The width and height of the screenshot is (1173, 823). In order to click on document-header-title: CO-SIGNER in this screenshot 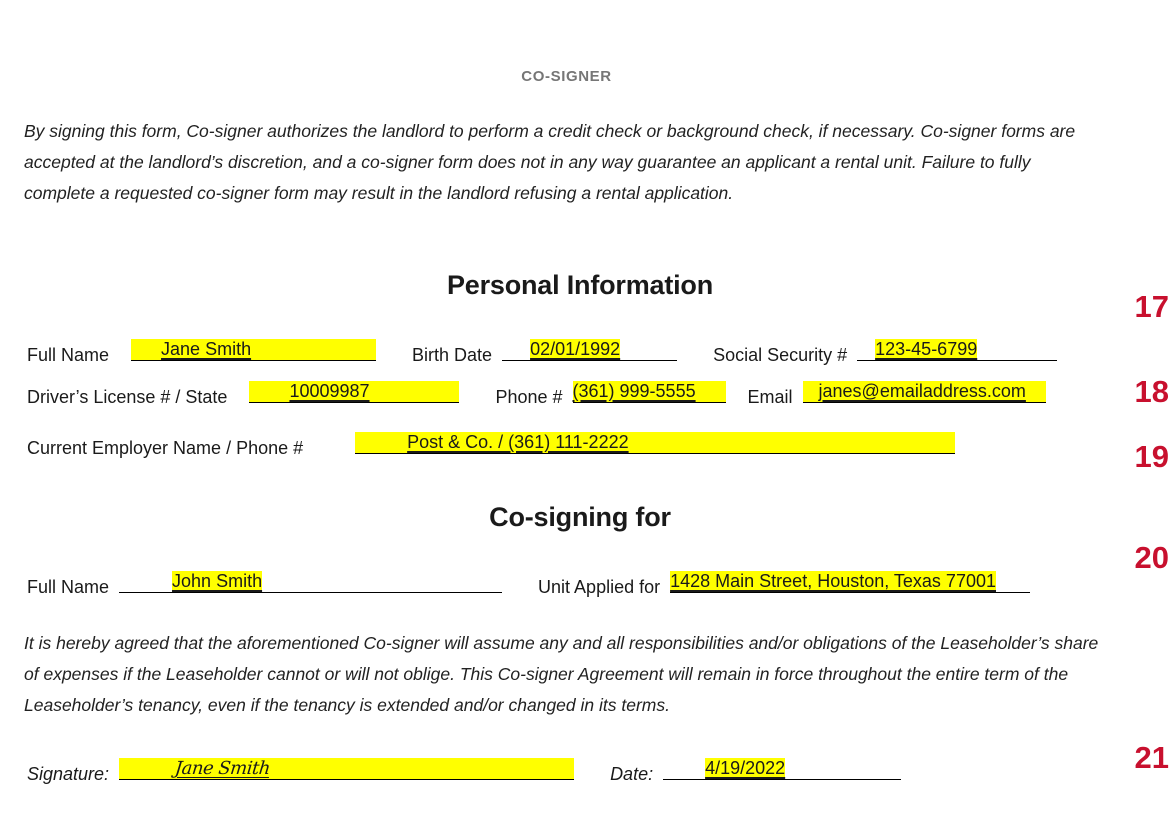, I will do `click(566, 76)`.